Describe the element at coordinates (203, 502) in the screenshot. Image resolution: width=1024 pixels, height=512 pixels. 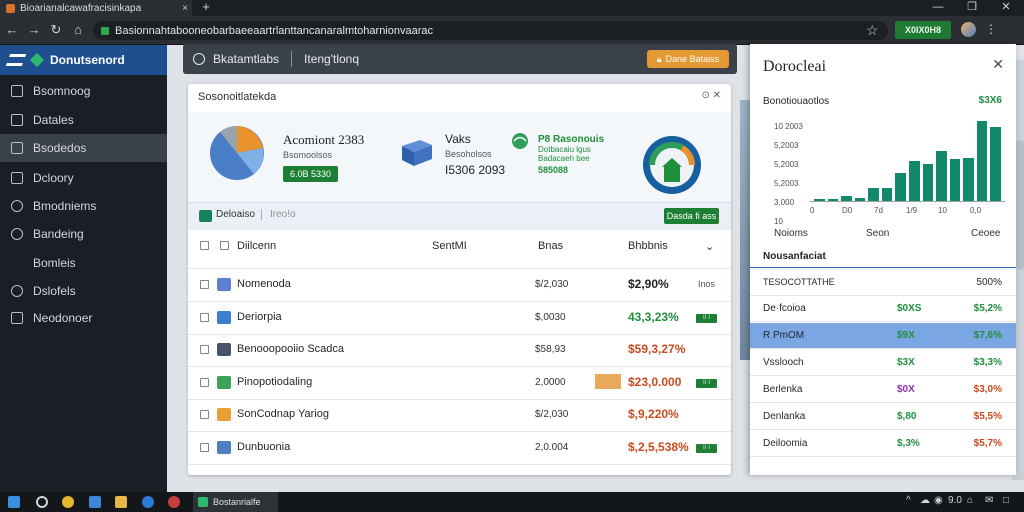
I see `app-leaf-icon` at that location.